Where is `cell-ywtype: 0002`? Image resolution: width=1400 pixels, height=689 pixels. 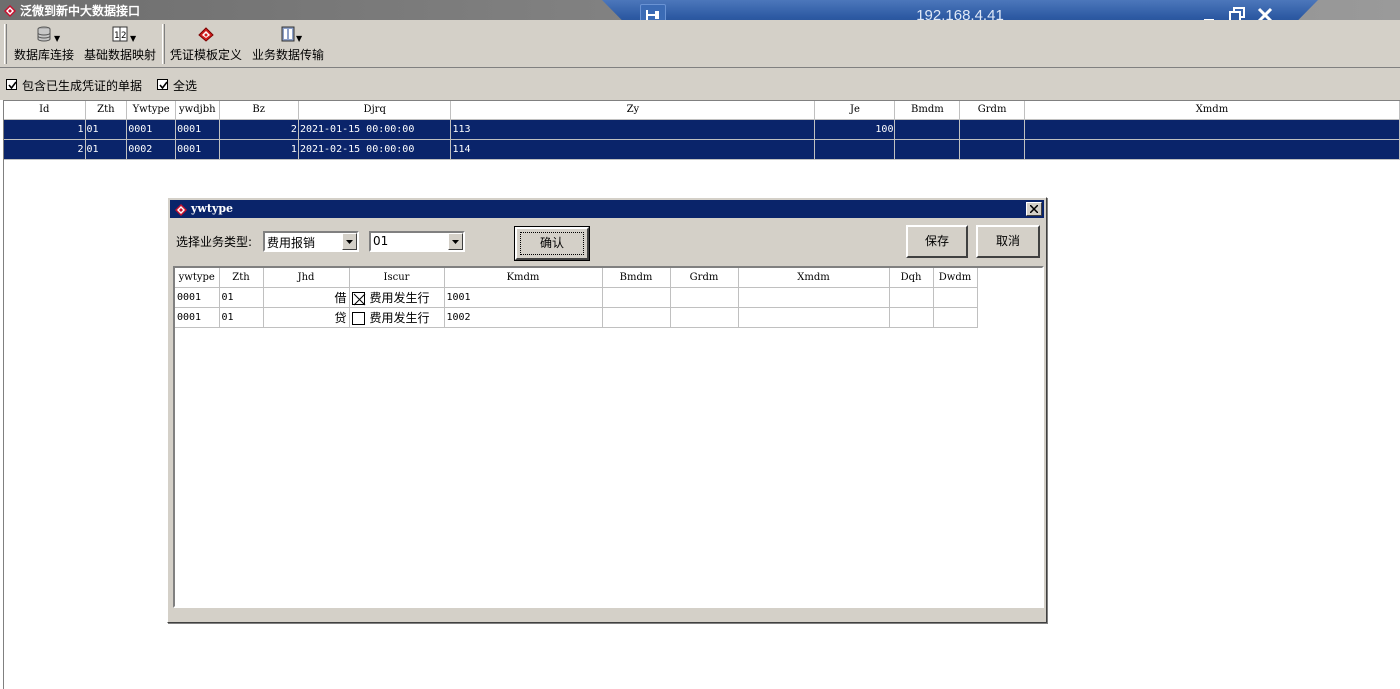 cell-ywtype: 0002 is located at coordinates (151, 149).